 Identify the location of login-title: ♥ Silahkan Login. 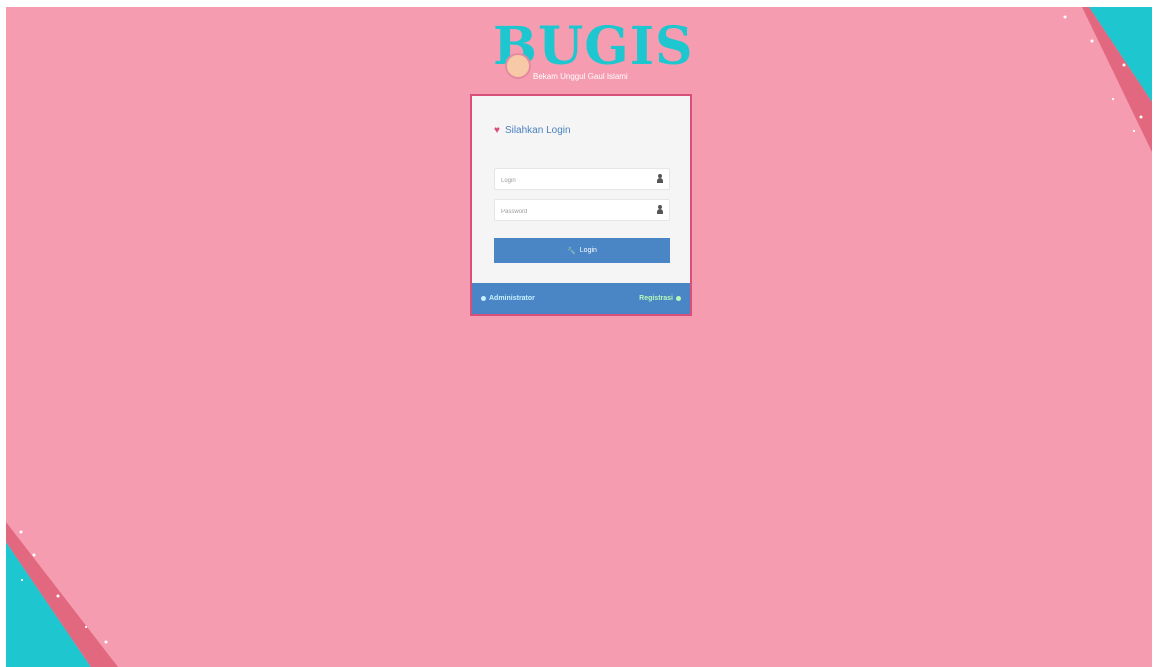
(532, 130).